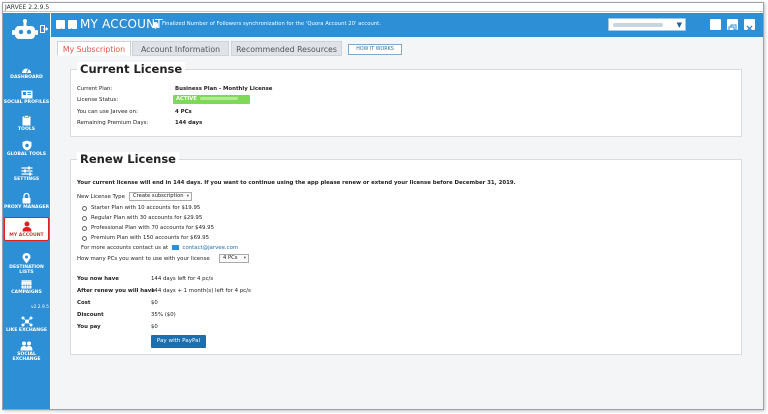  I want to click on license-status-value: ACTIVE, so click(186, 99).